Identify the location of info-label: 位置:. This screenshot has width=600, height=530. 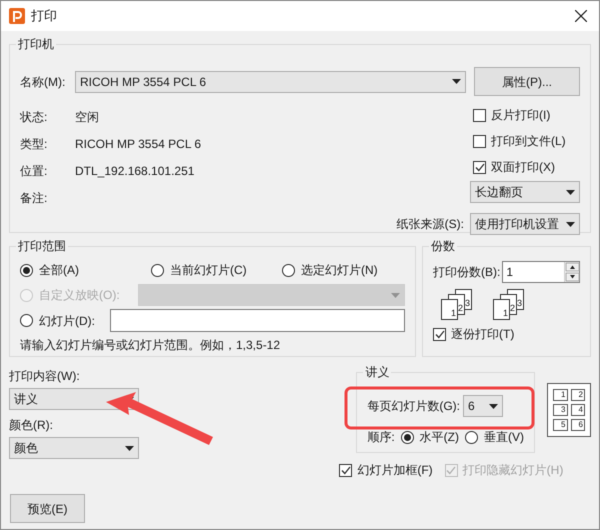
(34, 171).